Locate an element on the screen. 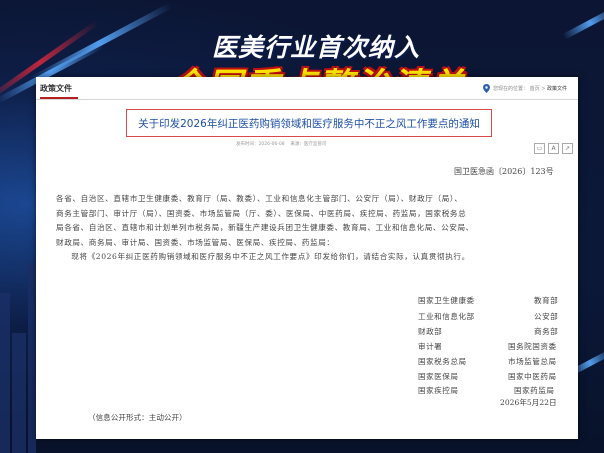  signatory: 国务院国资委 is located at coordinates (532, 346).